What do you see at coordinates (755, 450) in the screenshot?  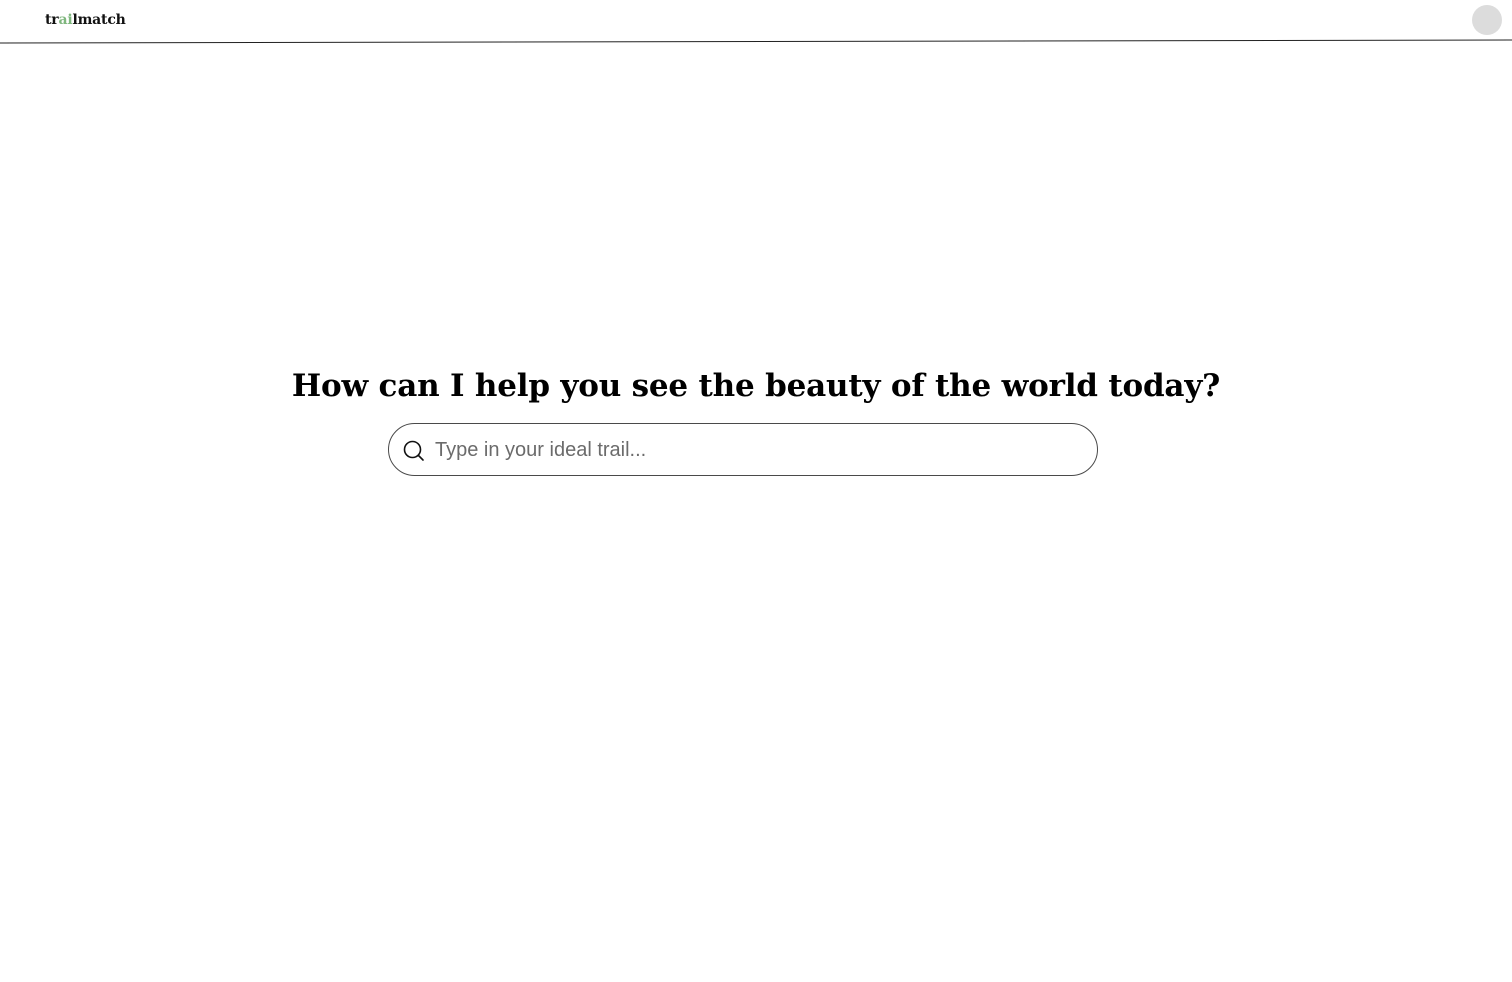 I see `search-input` at bounding box center [755, 450].